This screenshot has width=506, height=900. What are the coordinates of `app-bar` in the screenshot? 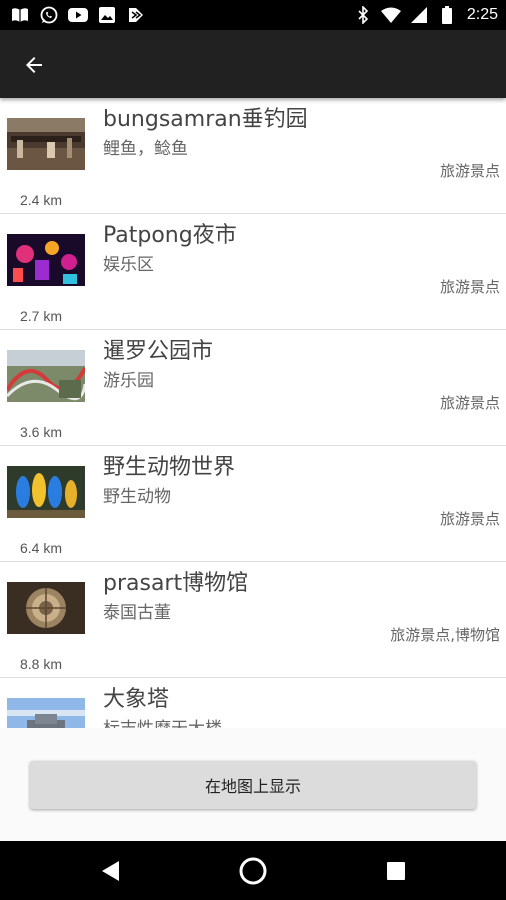 It's located at (253, 64).